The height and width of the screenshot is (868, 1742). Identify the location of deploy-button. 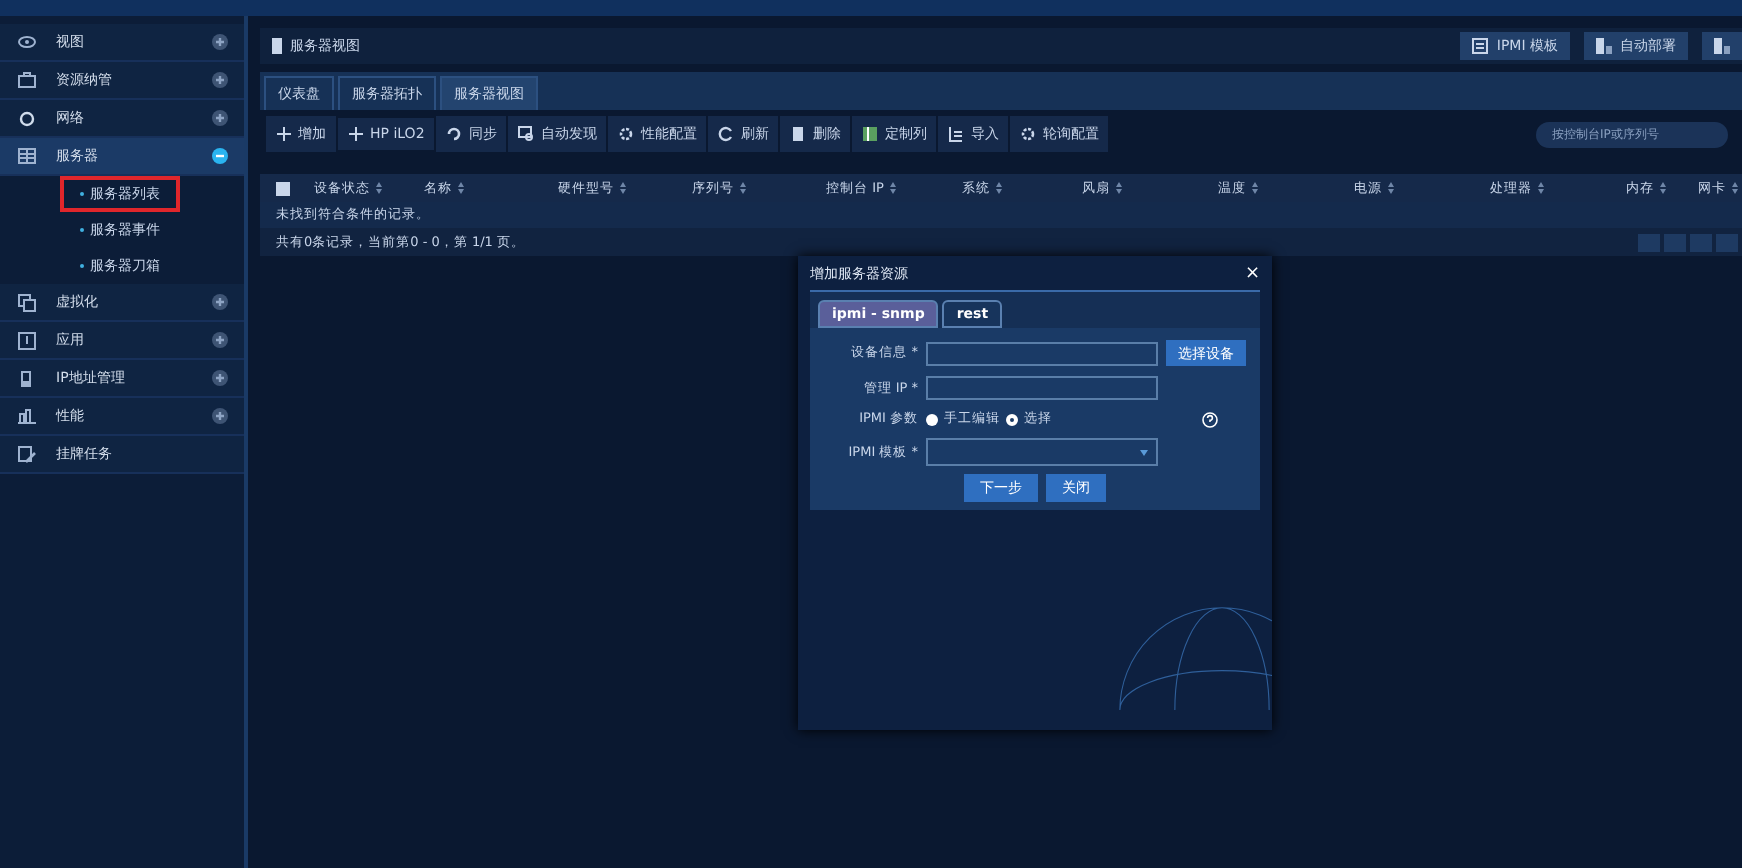
(1722, 46).